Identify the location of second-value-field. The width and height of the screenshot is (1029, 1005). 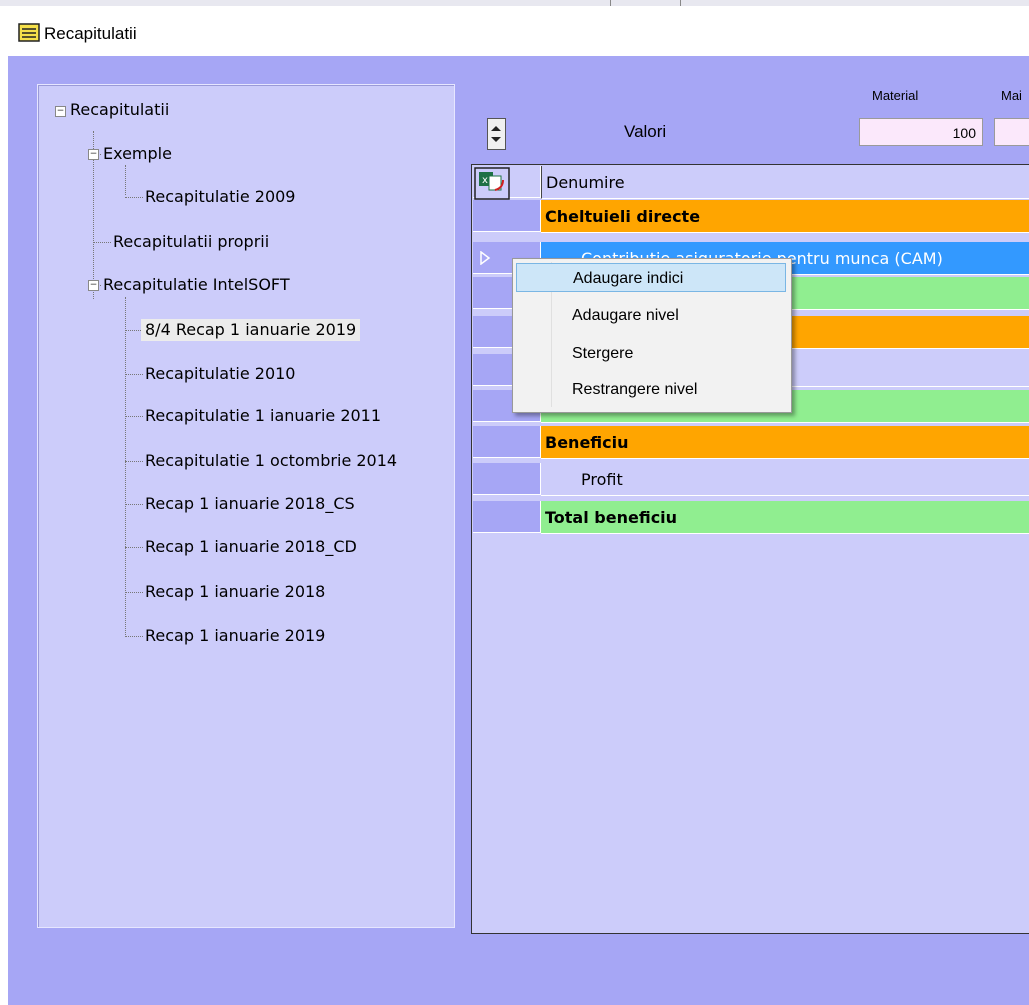
(1011, 132).